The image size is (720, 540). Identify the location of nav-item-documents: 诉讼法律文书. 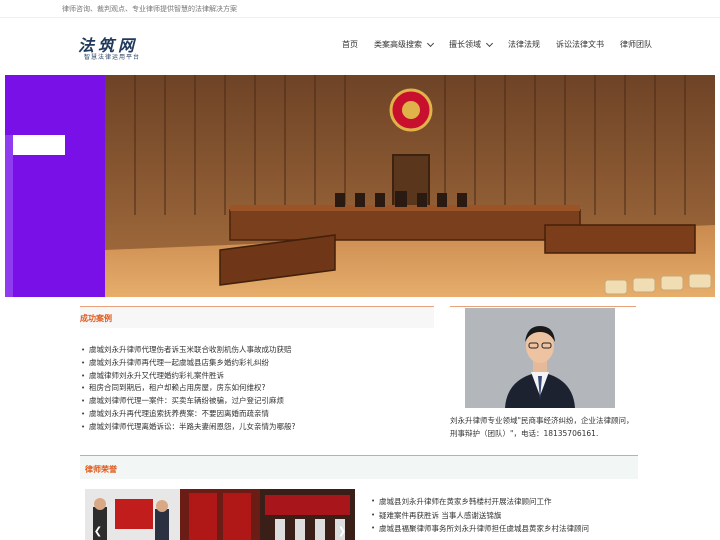
(580, 44).